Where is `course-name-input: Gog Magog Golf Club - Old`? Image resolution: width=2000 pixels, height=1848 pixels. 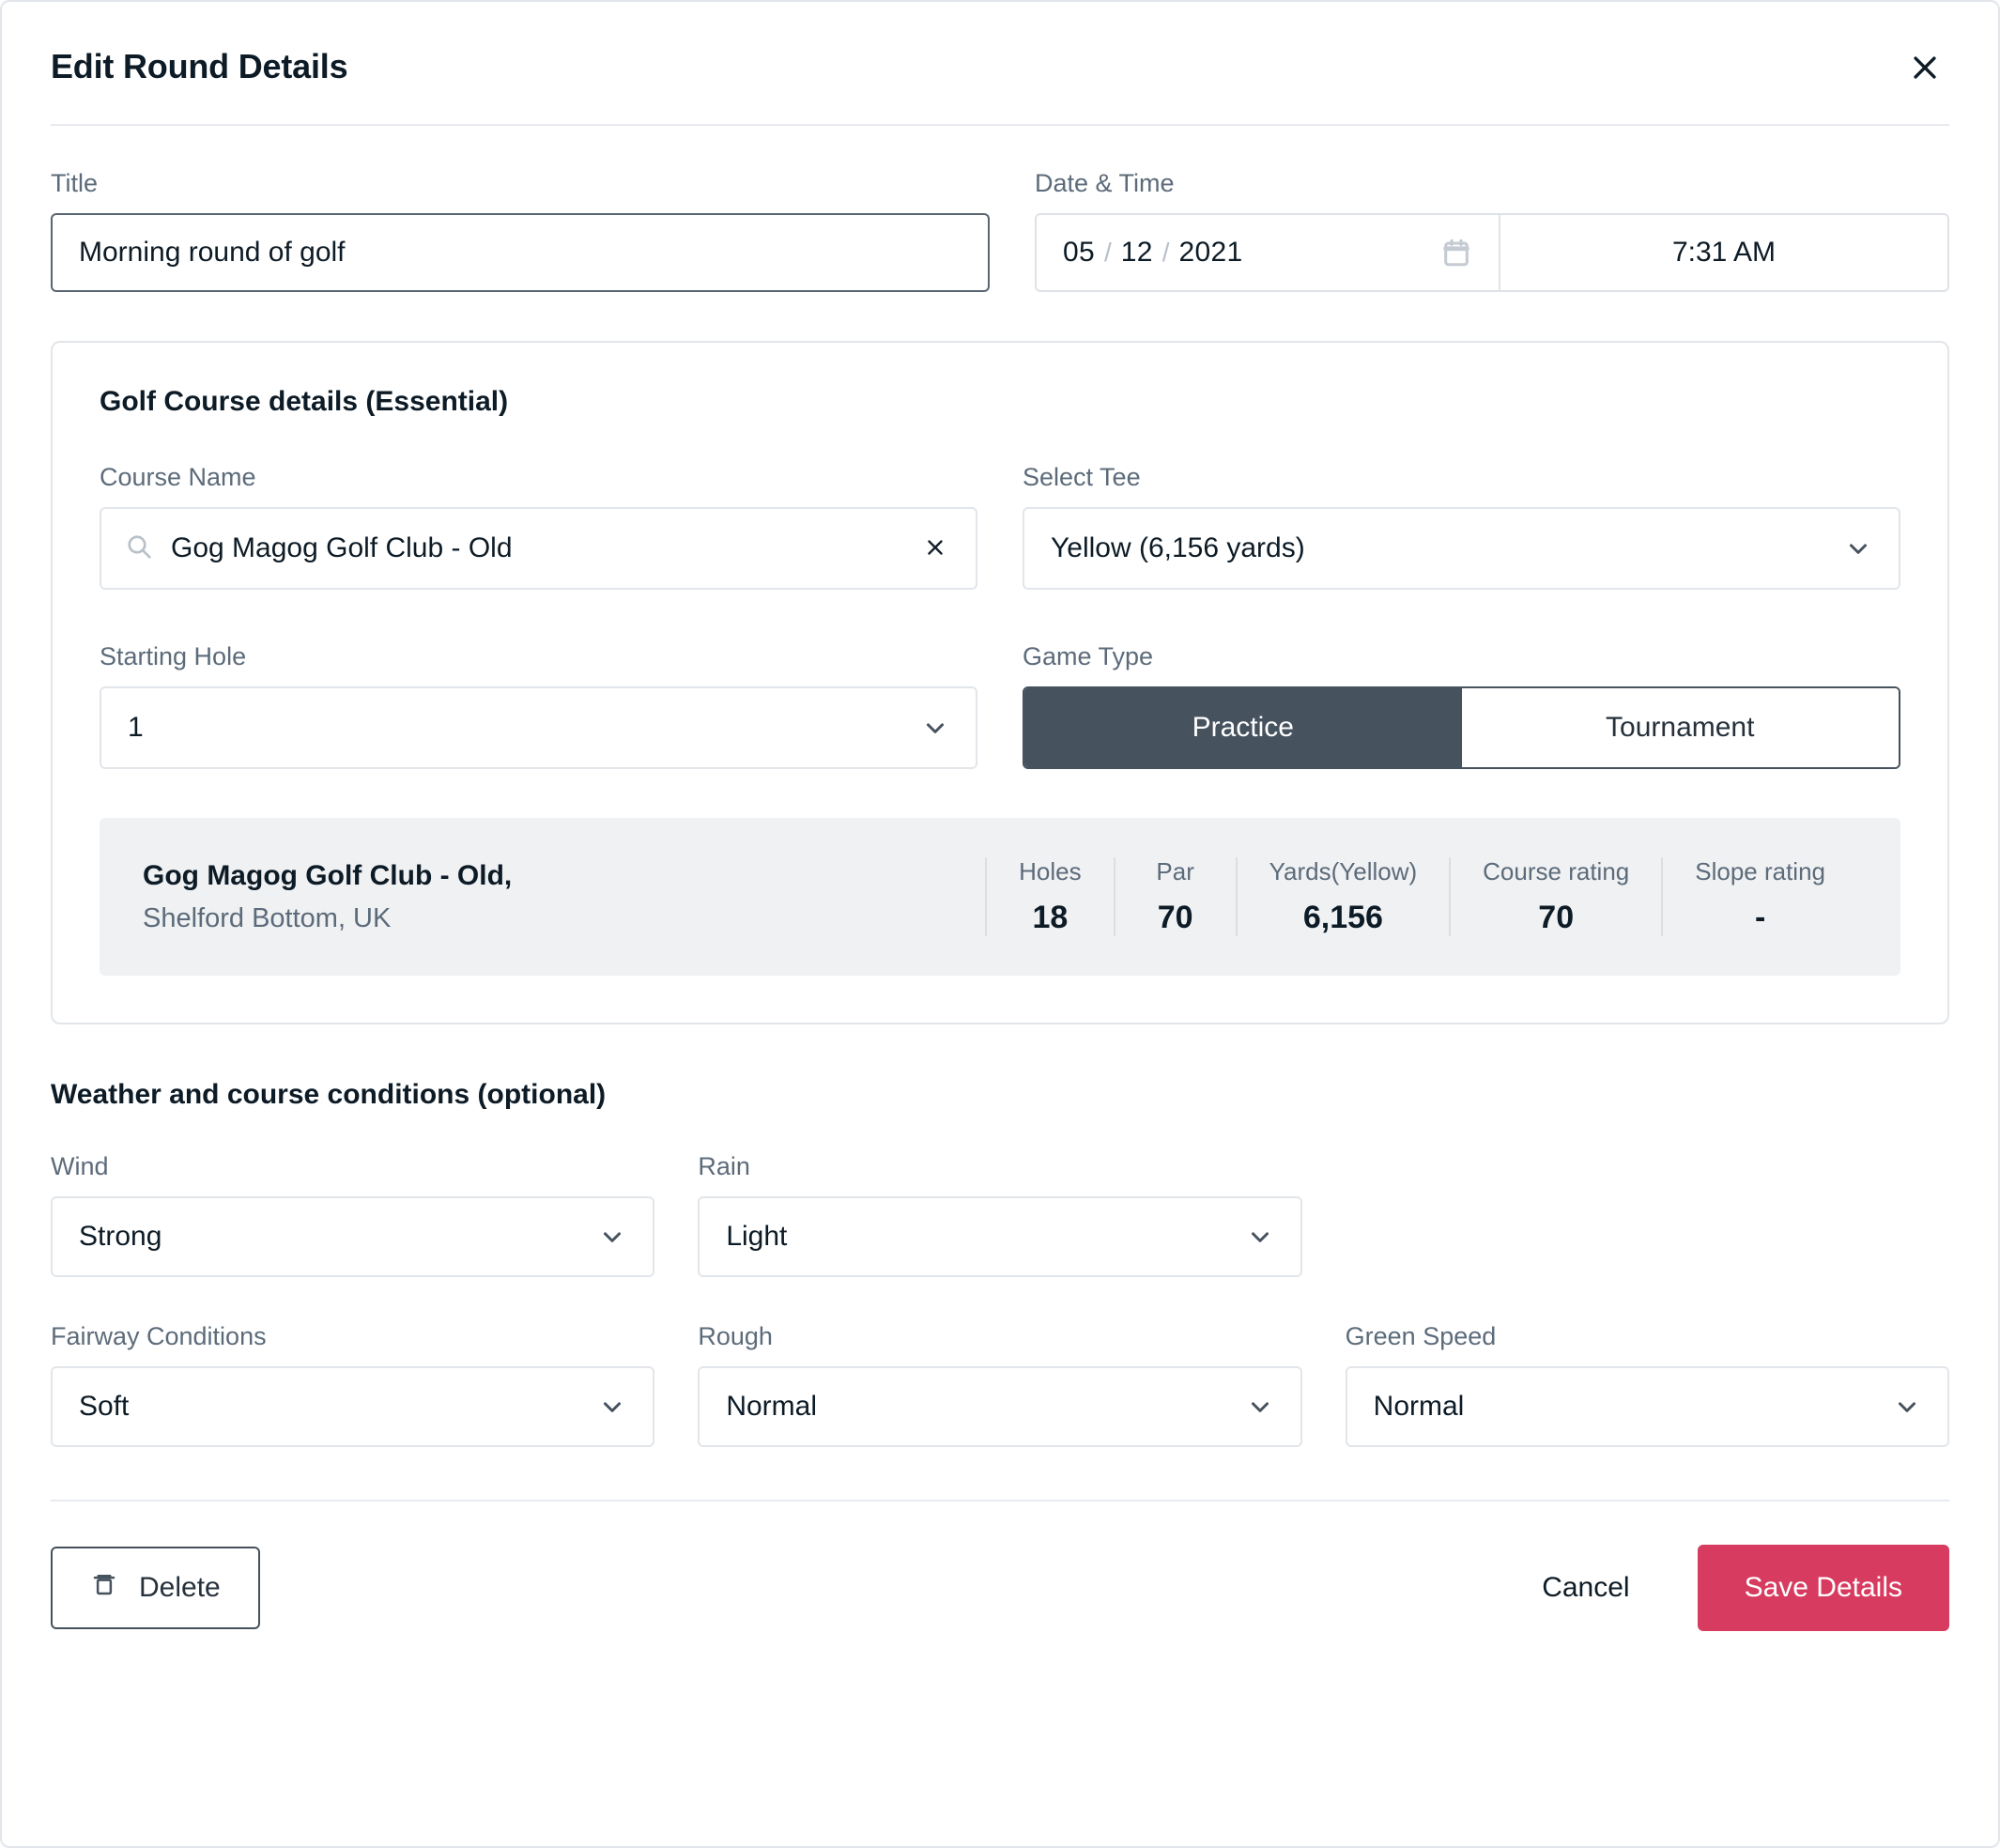
course-name-input: Gog Magog Golf Club - Old is located at coordinates (538, 548).